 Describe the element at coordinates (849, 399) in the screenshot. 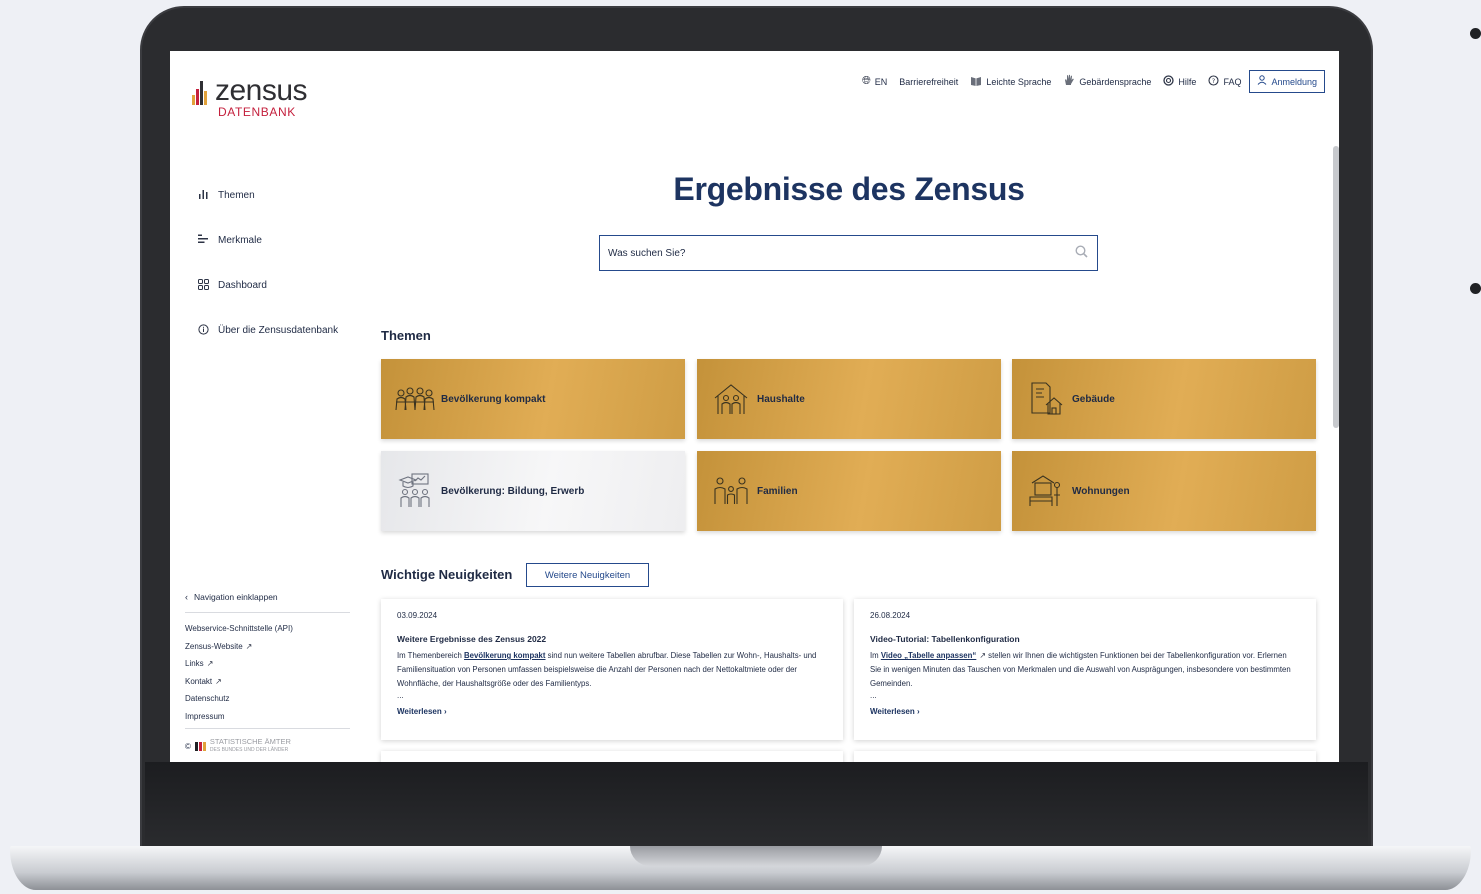

I see `theme-tile-haushalte: Haushalte` at that location.